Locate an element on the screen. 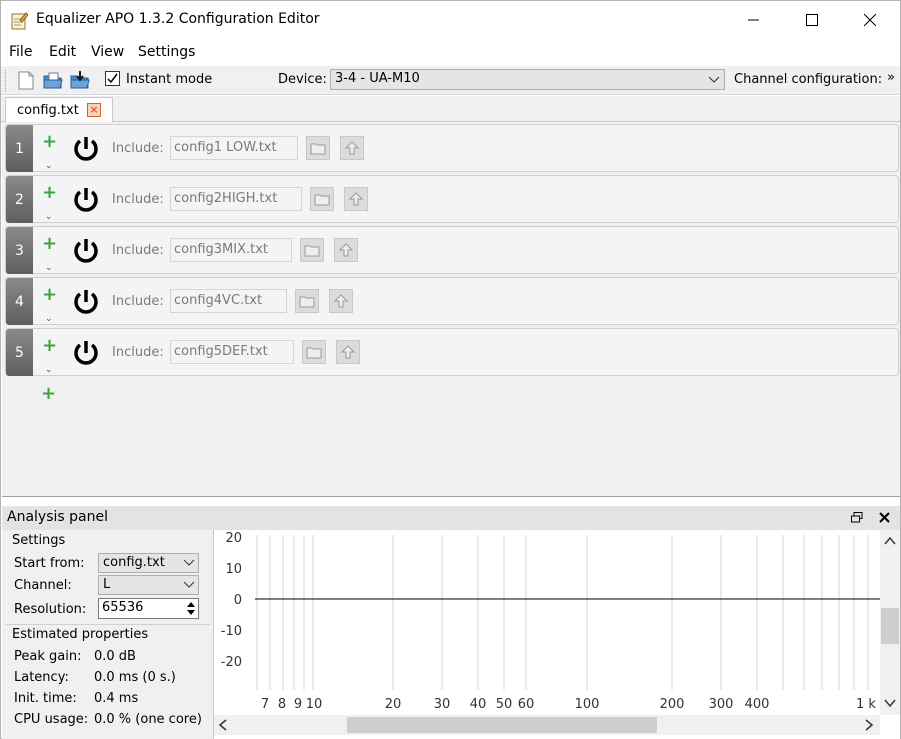 The image size is (901, 739). include-file-input: config4VC.txt is located at coordinates (228, 301).